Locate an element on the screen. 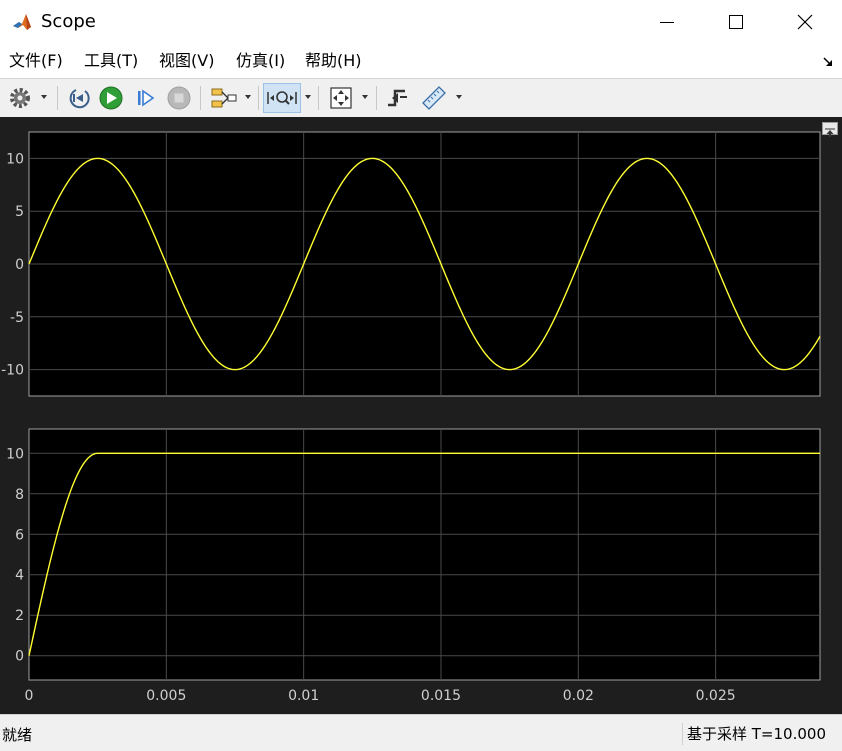 This screenshot has height=751, width=842. menu-help: 帮助(H) is located at coordinates (333, 61).